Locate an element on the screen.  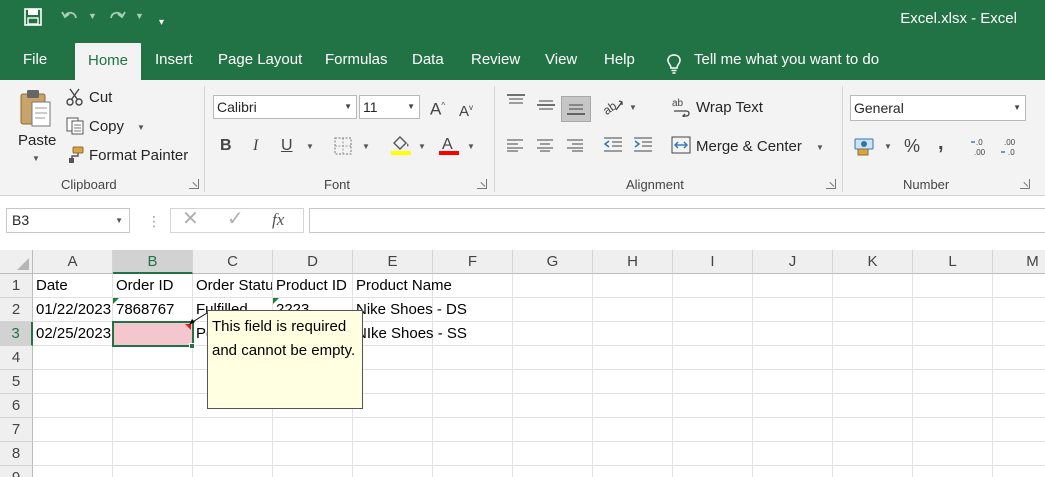
column-header-f: F is located at coordinates (473, 262).